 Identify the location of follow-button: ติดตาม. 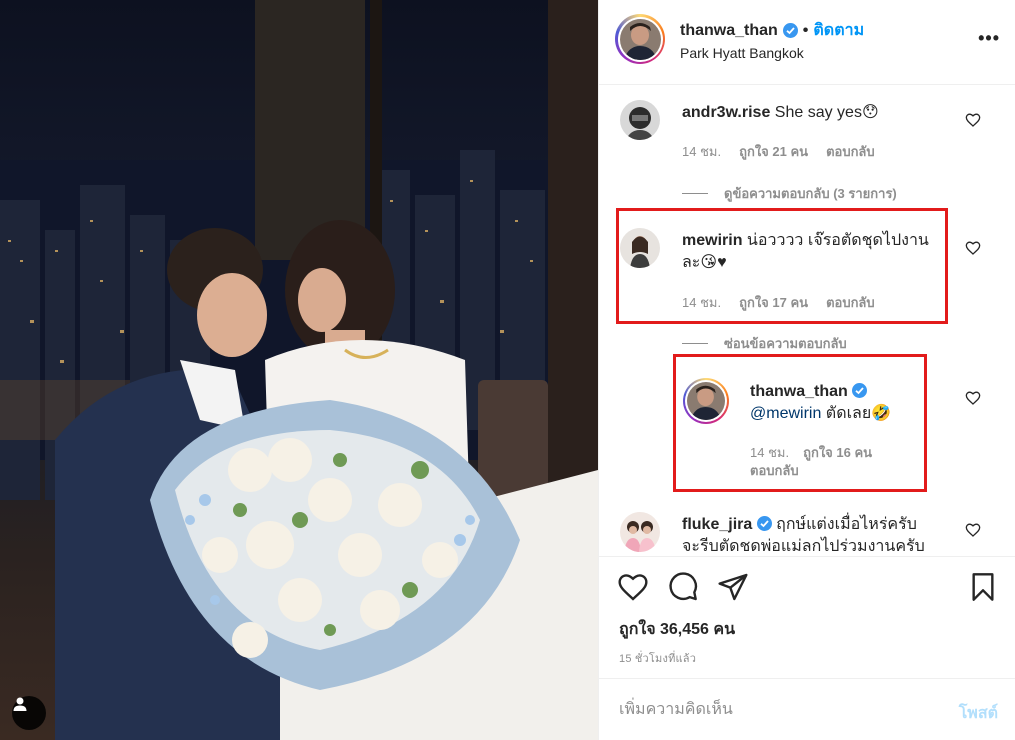
(838, 30).